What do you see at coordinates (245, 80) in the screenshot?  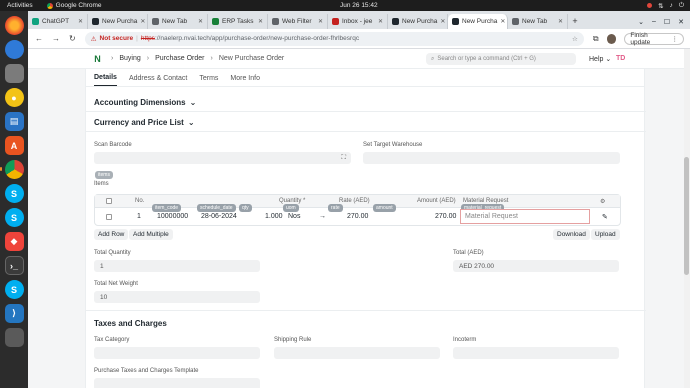 I see `tab-more-info: More Info` at bounding box center [245, 80].